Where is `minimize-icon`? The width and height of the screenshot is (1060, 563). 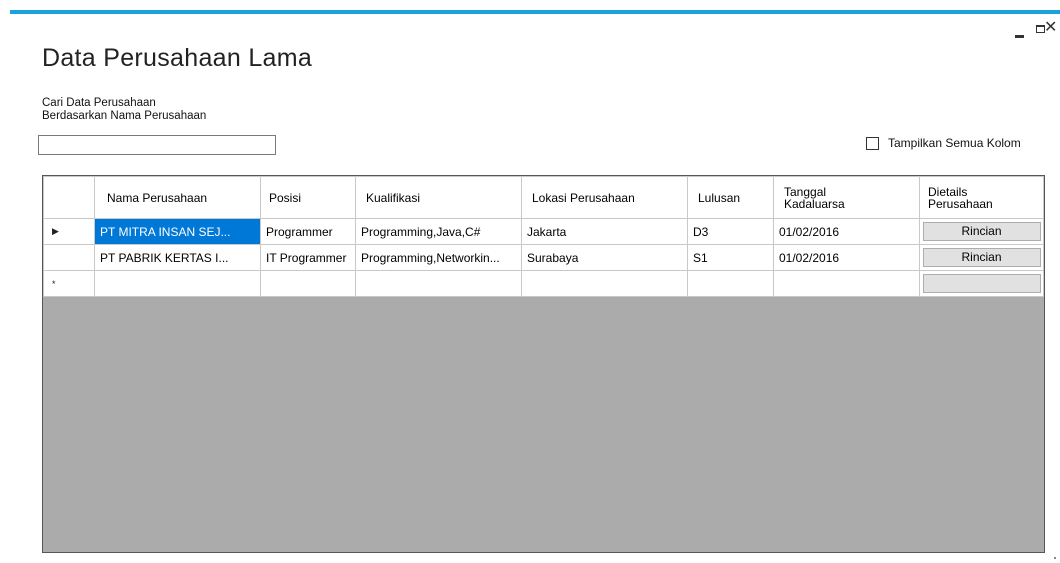
minimize-icon is located at coordinates (1019, 36).